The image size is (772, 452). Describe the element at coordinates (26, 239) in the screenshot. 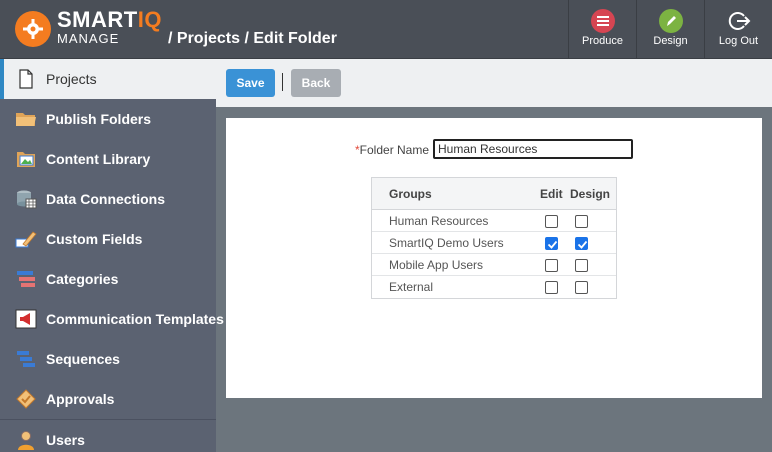

I see `custom-fields-icon` at that location.